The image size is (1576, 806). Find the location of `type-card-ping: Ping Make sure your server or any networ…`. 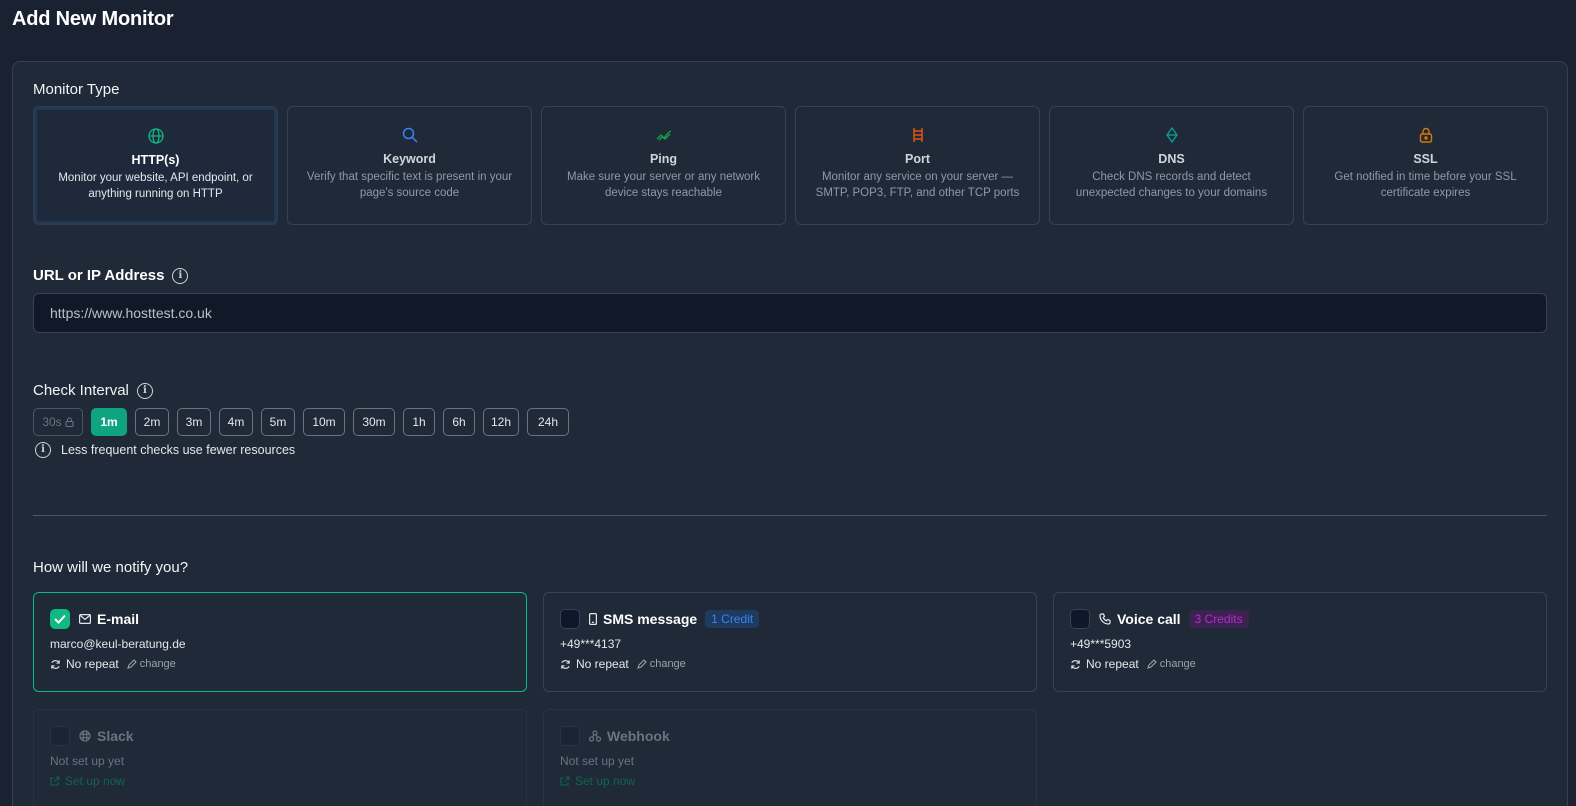

type-card-ping: Ping Make sure your server or any networ… is located at coordinates (663, 165).